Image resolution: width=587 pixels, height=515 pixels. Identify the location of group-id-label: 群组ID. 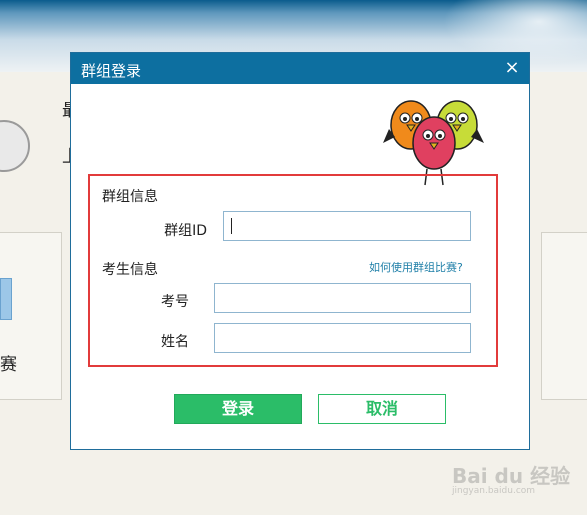
(185, 231).